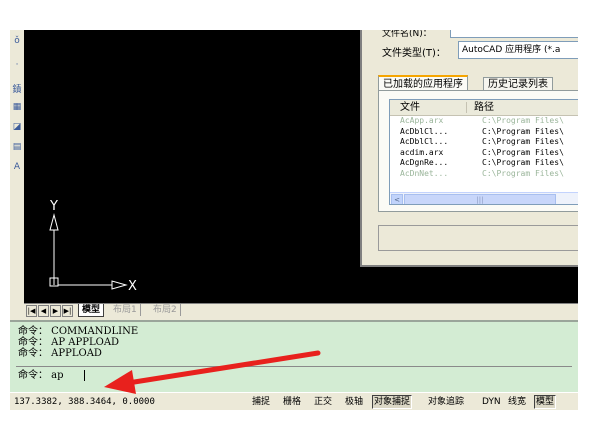 This screenshot has height=422, width=600. Describe the element at coordinates (392, 402) in the screenshot. I see `osnap-toggle: 对象捕捉` at that location.